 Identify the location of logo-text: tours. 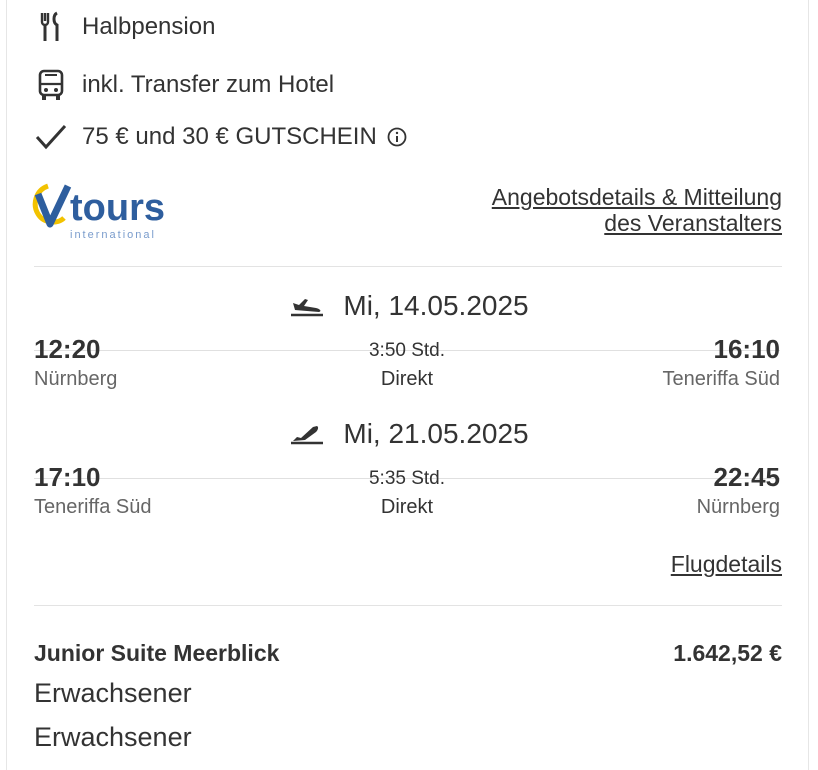
(117, 208).